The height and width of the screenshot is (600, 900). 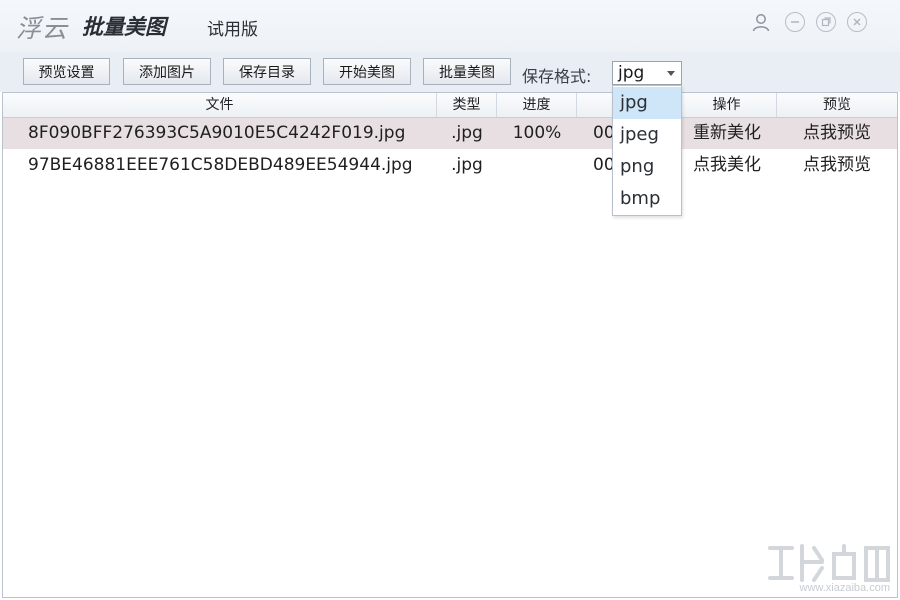 What do you see at coordinates (467, 71) in the screenshot?
I see `batch-beautify-button: 批量美图` at bounding box center [467, 71].